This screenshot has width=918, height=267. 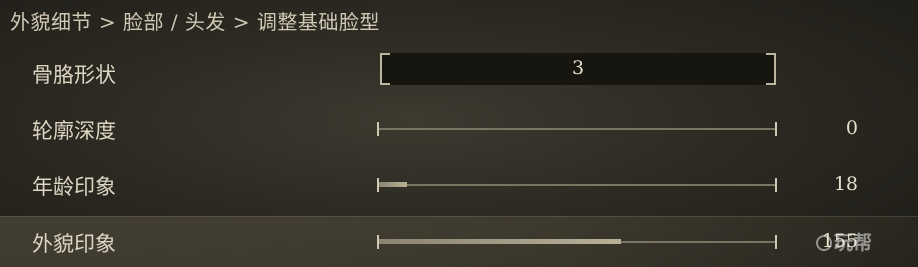 I want to click on slider-value: 0, so click(x=851, y=128).